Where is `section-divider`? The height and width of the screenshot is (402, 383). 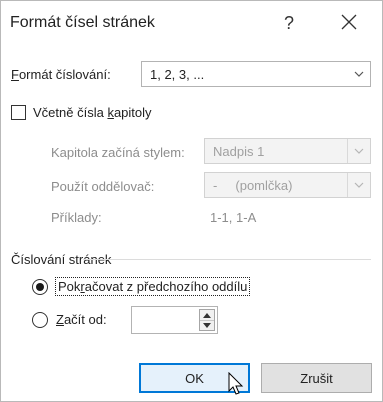 section-divider is located at coordinates (227, 259).